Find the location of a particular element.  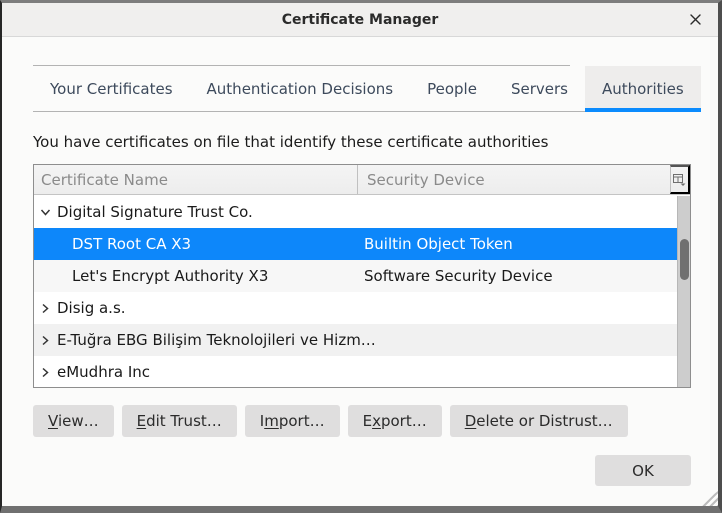

title-bar: Certificate Manager is located at coordinates (360, 20).